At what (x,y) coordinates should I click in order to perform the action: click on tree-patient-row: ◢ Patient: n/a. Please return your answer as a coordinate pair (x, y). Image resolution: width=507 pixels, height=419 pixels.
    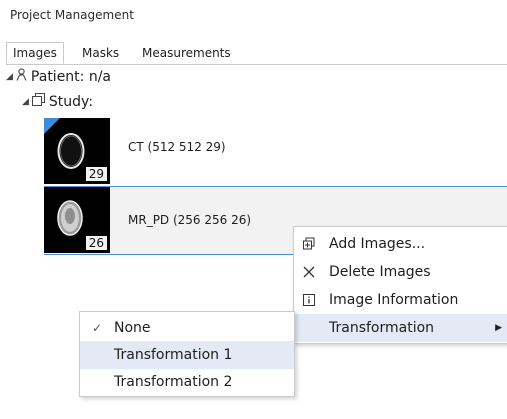
    Looking at the image, I should click on (58, 77).